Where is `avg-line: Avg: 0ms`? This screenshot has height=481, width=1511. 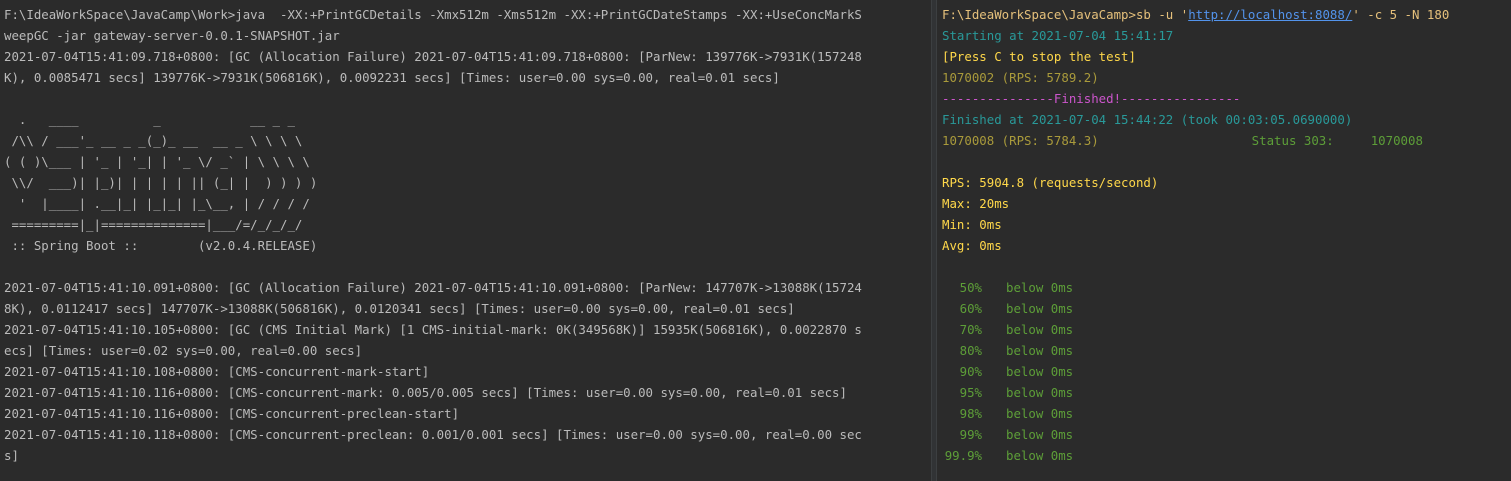 avg-line: Avg: 0ms is located at coordinates (972, 245).